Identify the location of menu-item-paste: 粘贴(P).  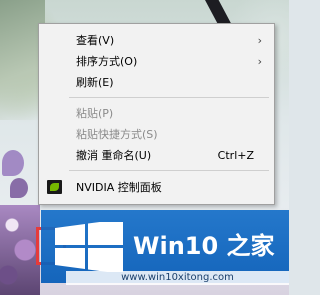
(156, 113).